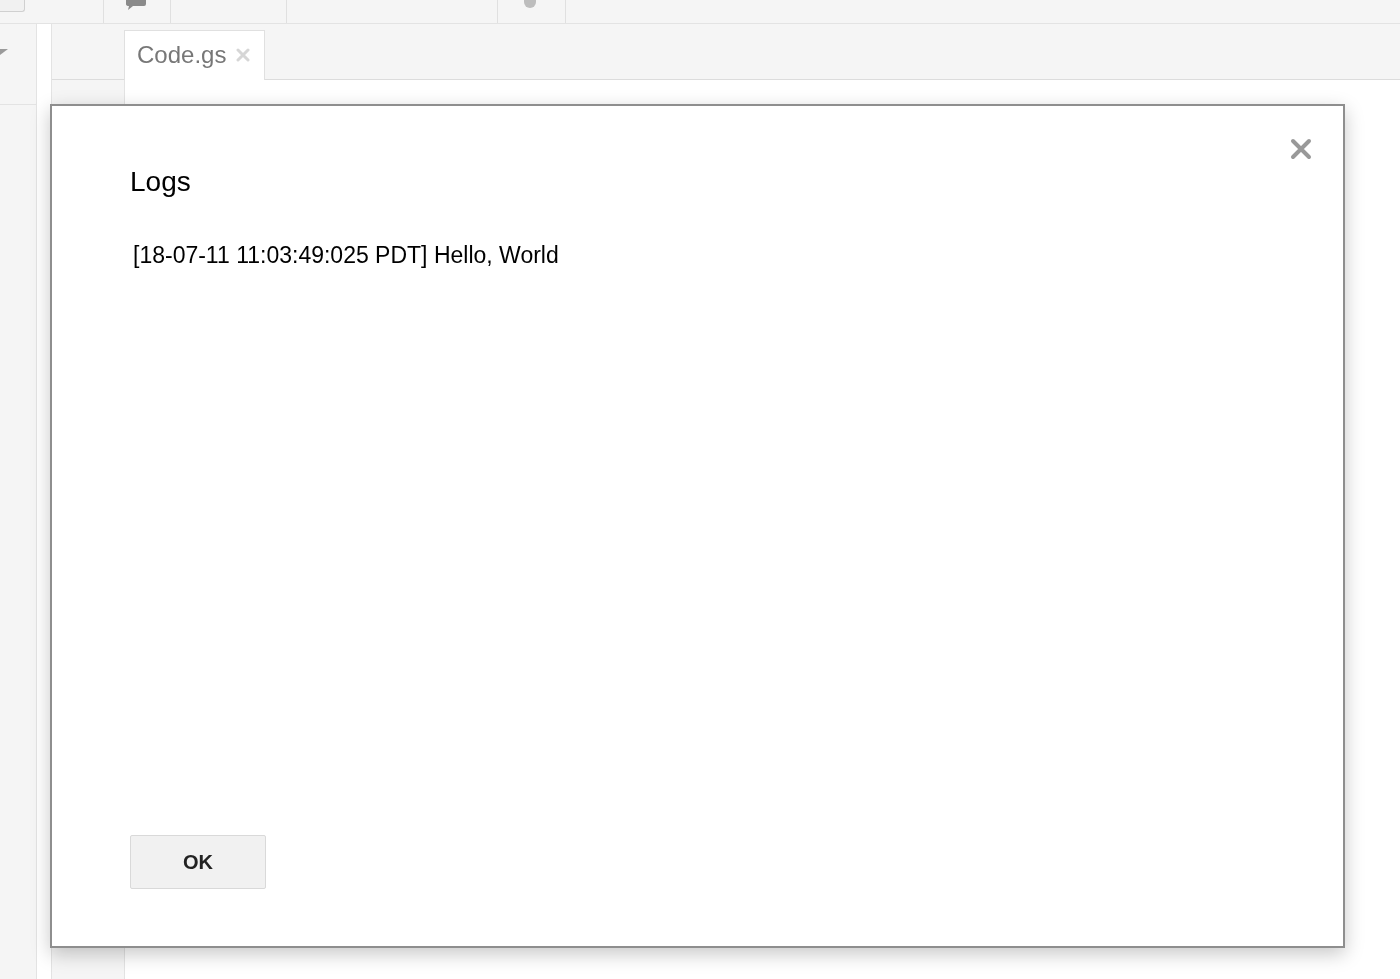 The height and width of the screenshot is (979, 1400). I want to click on file-tab: Code.gs, so click(195, 55).